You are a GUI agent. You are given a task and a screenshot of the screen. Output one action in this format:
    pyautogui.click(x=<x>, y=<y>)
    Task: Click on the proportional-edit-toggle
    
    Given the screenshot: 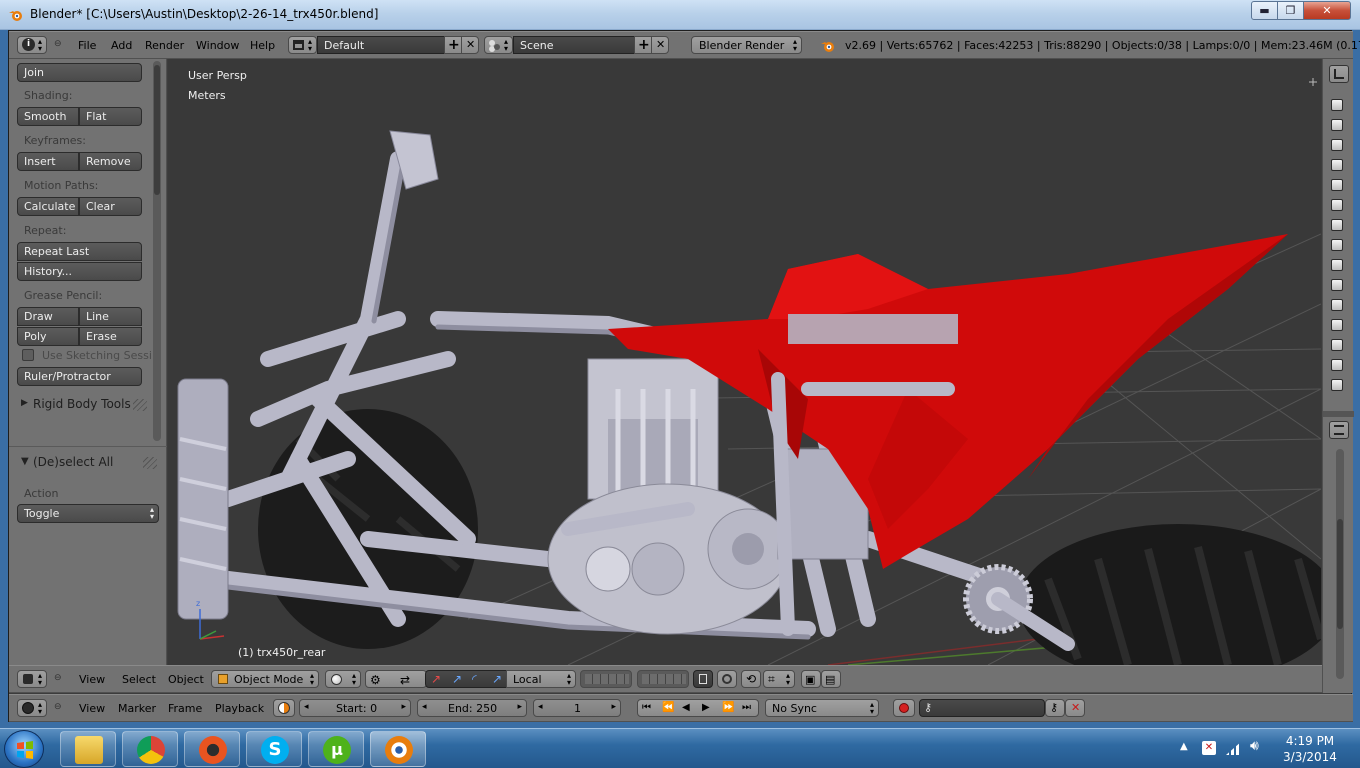 What is the action you would take?
    pyautogui.click(x=727, y=679)
    